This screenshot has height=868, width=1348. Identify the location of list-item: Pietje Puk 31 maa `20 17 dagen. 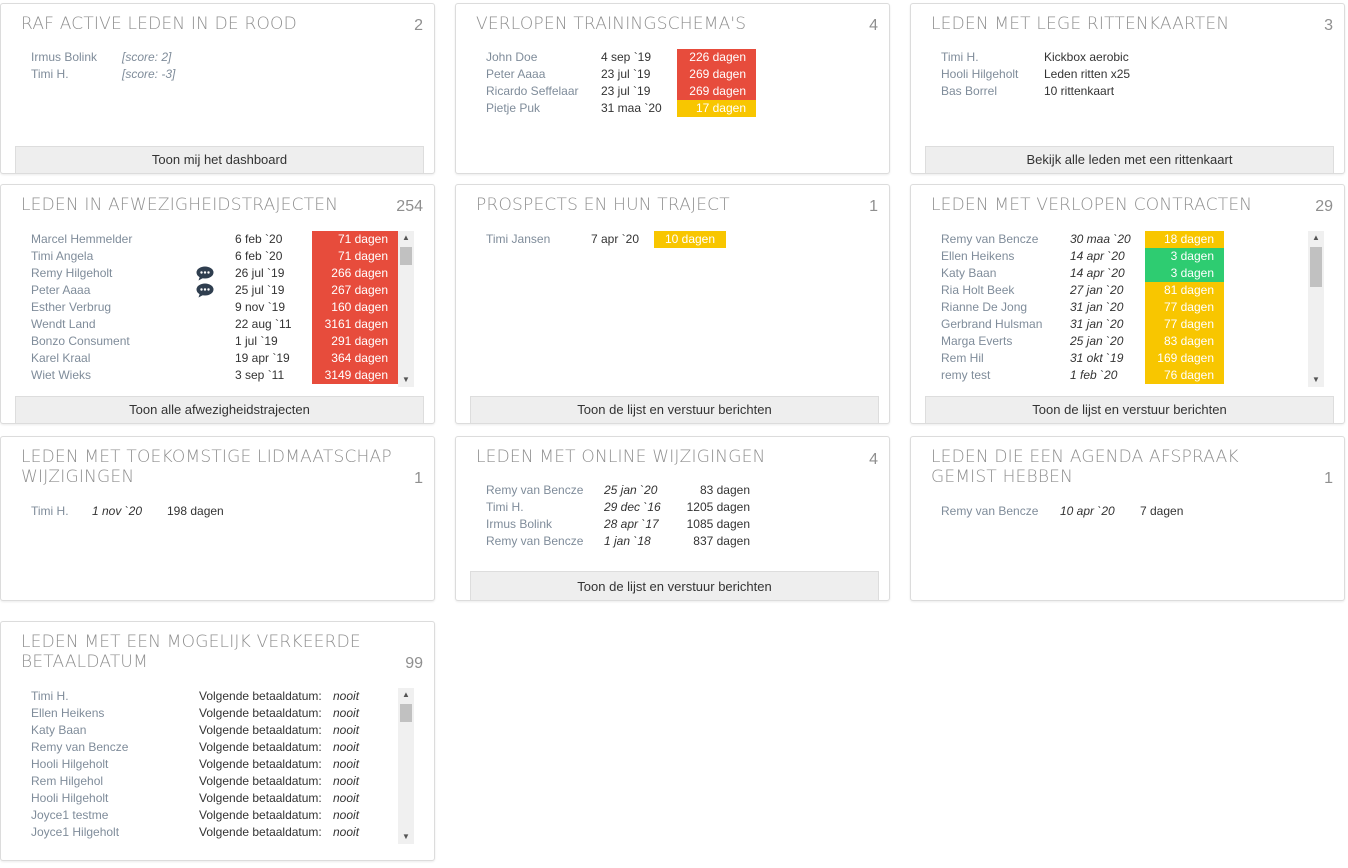
(677, 108).